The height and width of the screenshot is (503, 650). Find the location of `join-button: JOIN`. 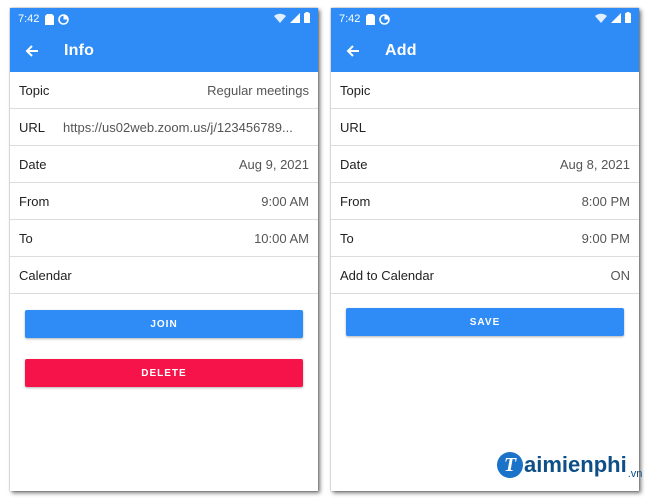

join-button: JOIN is located at coordinates (164, 324).